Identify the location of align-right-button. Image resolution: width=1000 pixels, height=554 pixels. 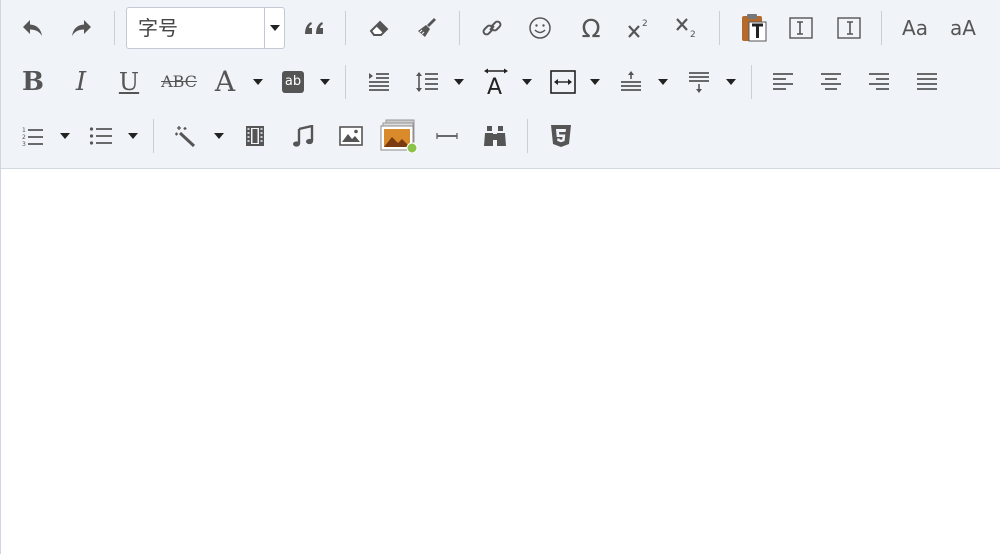
(879, 82).